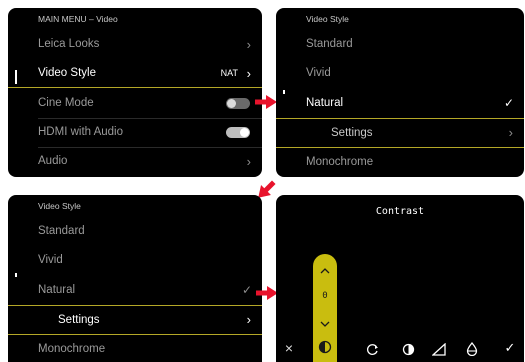  I want to click on contrast-slider: 0, so click(325, 308).